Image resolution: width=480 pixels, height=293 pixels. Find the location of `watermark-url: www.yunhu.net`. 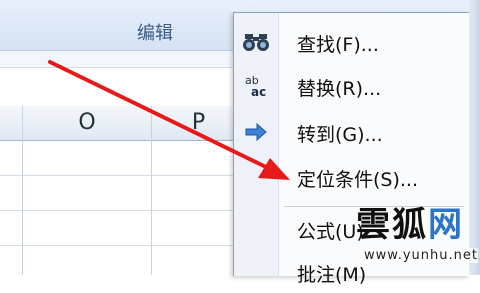

watermark-url: www.yunhu.net is located at coordinates (421, 255).